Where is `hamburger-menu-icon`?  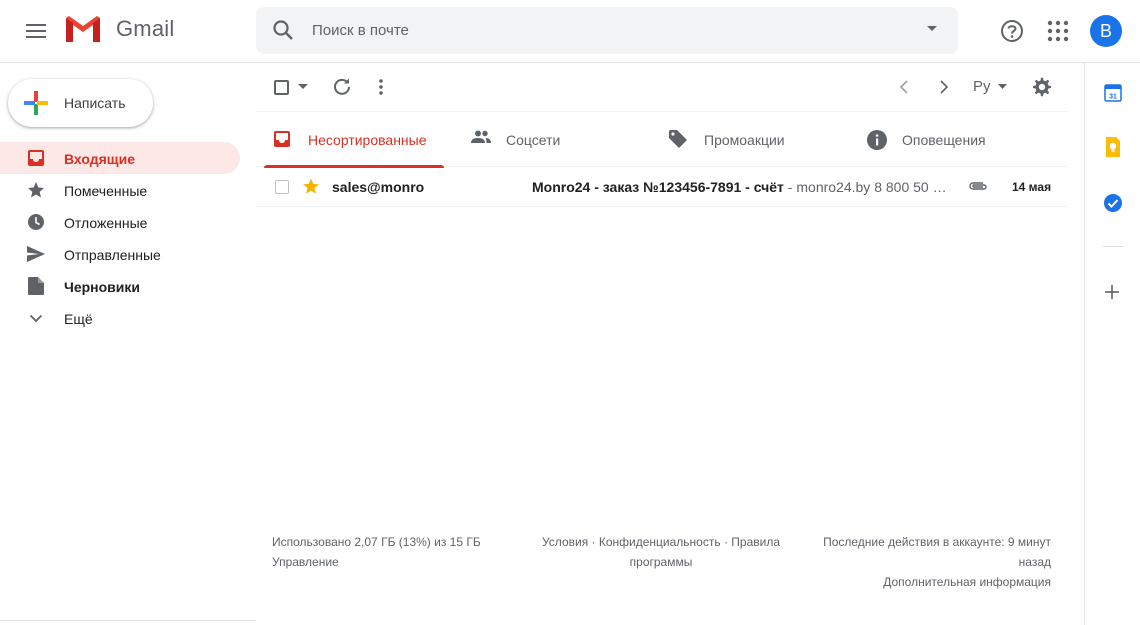 hamburger-menu-icon is located at coordinates (36, 31).